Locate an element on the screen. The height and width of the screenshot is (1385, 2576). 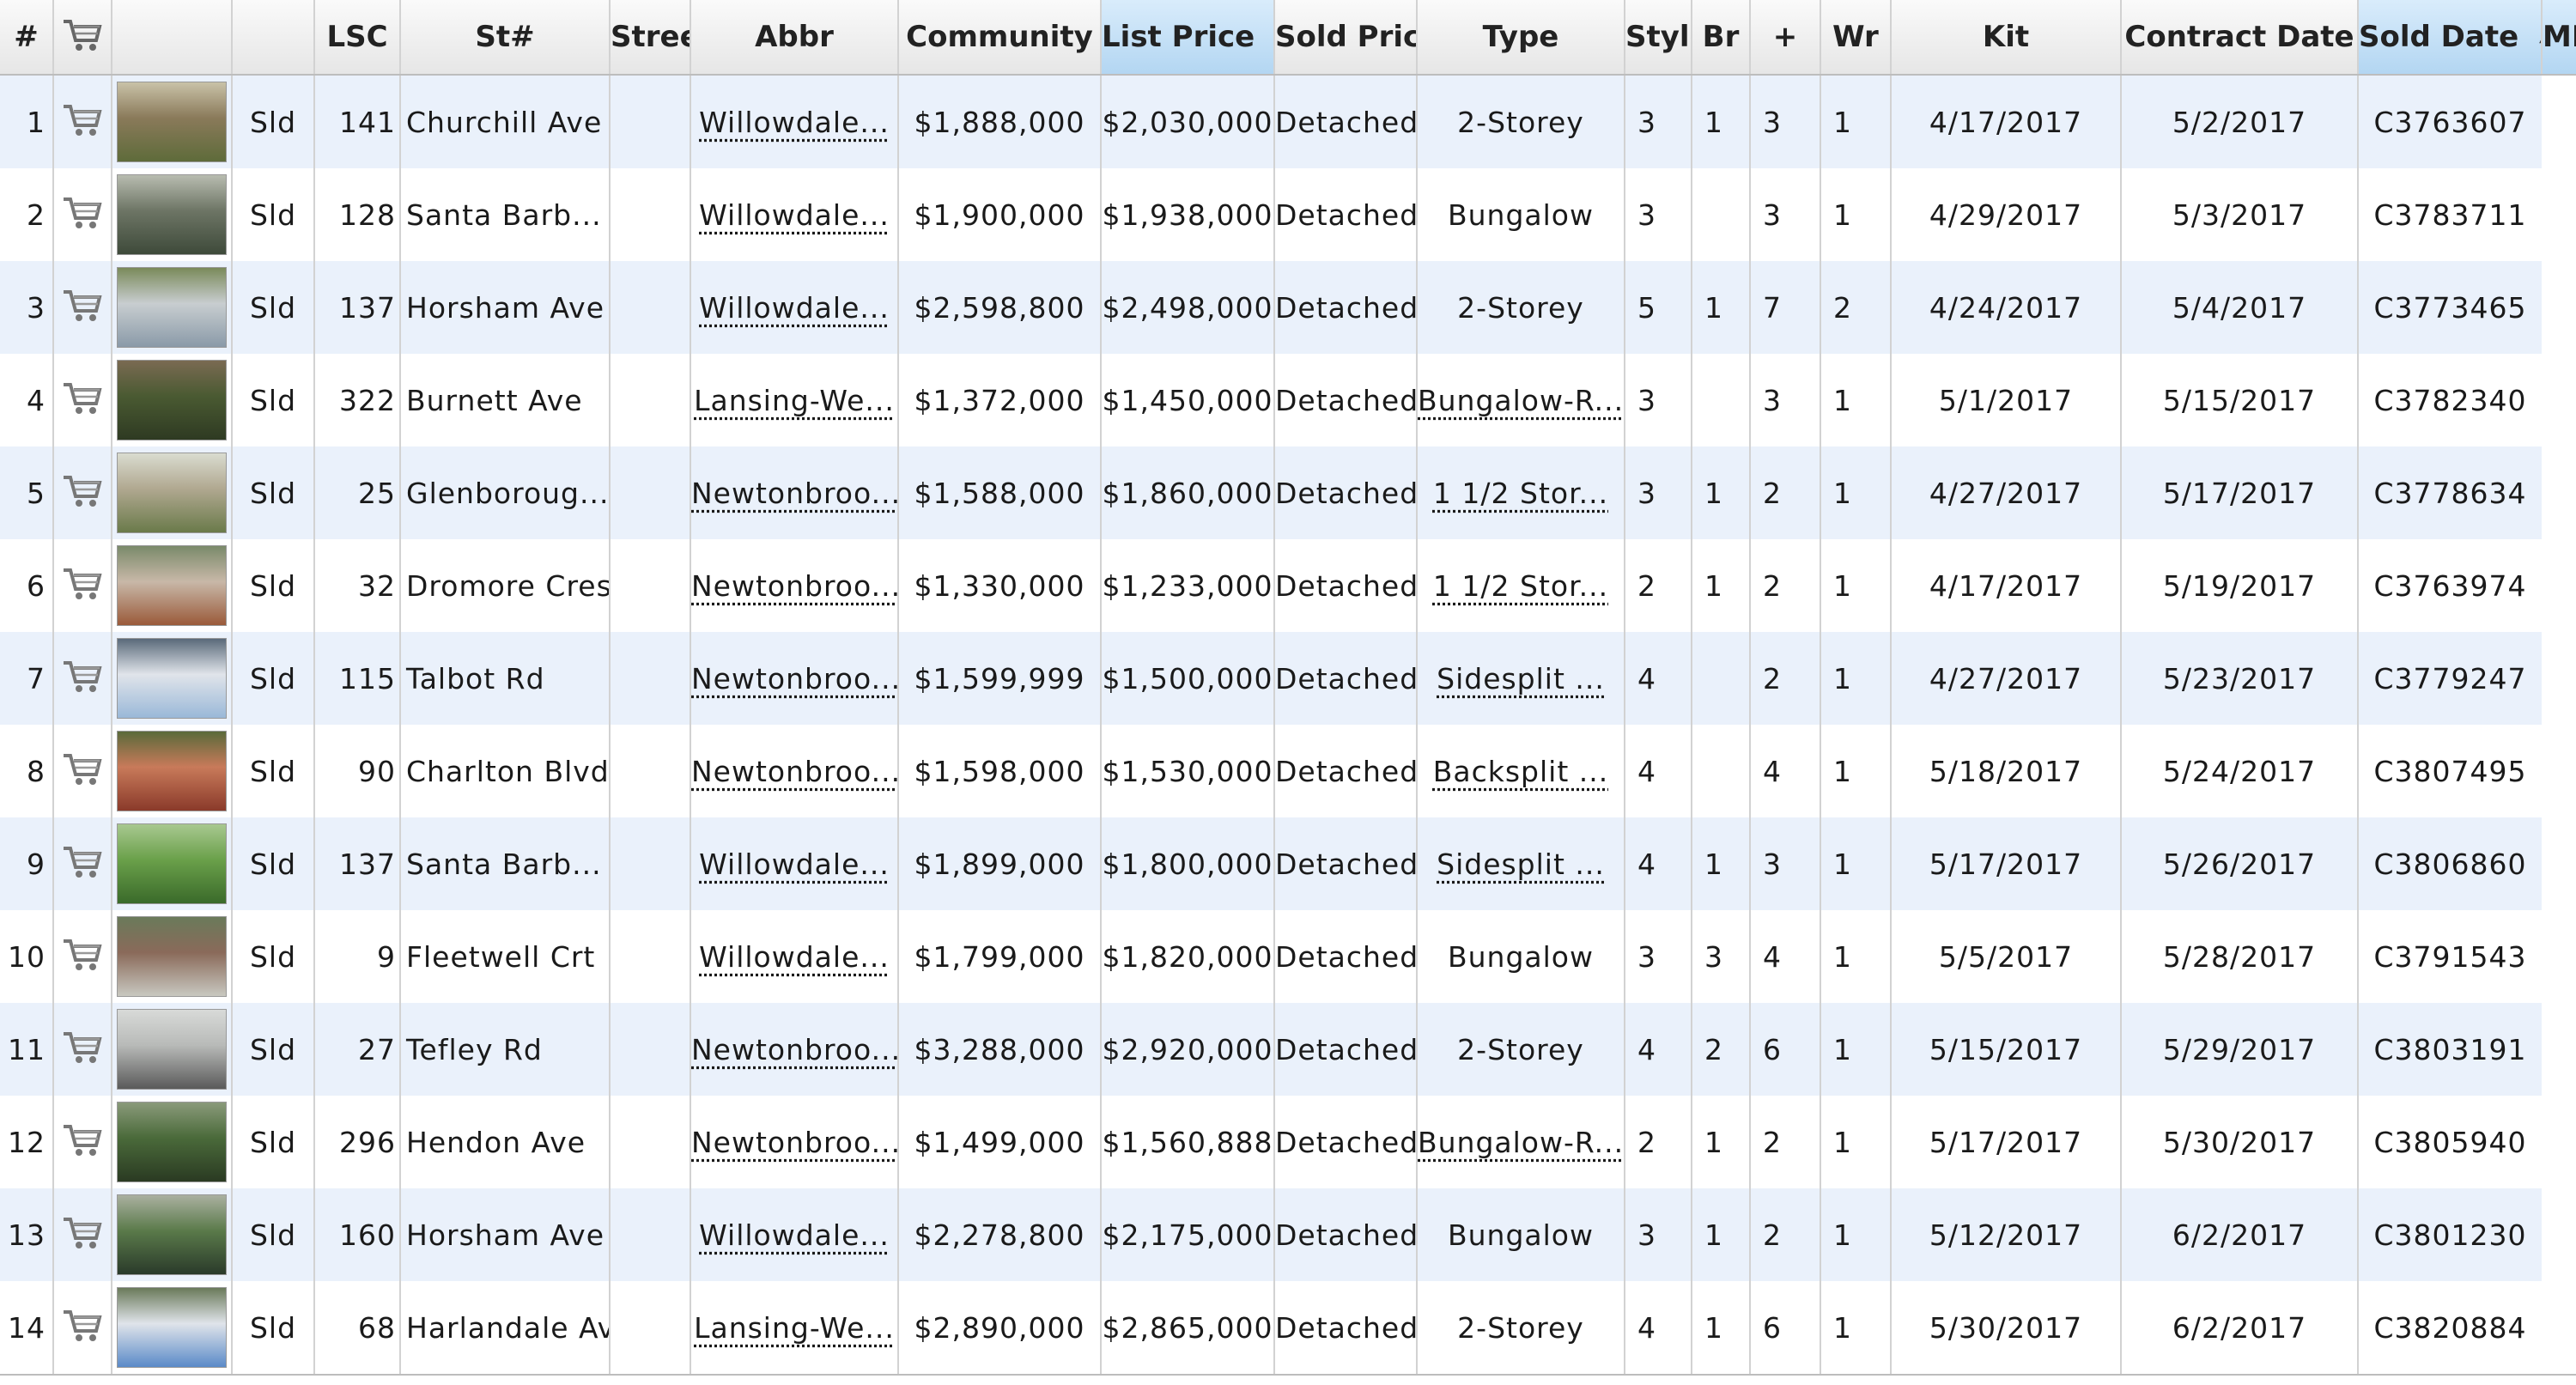
col-header-sold-price: Sold Price is located at coordinates (1346, 38).